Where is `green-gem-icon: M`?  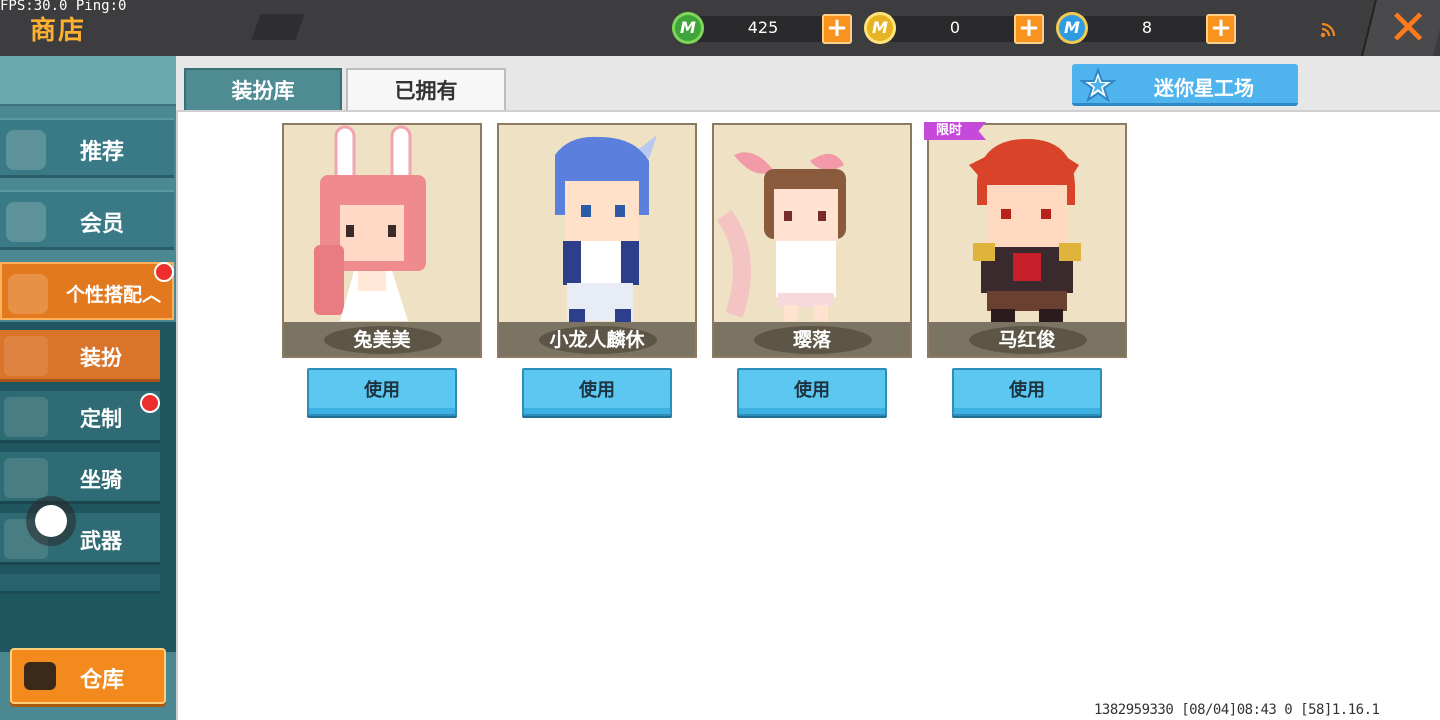
green-gem-icon: M is located at coordinates (688, 28).